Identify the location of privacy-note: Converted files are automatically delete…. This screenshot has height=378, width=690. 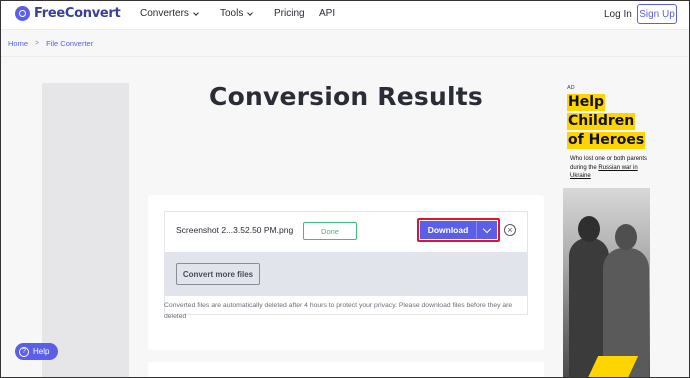
(338, 311).